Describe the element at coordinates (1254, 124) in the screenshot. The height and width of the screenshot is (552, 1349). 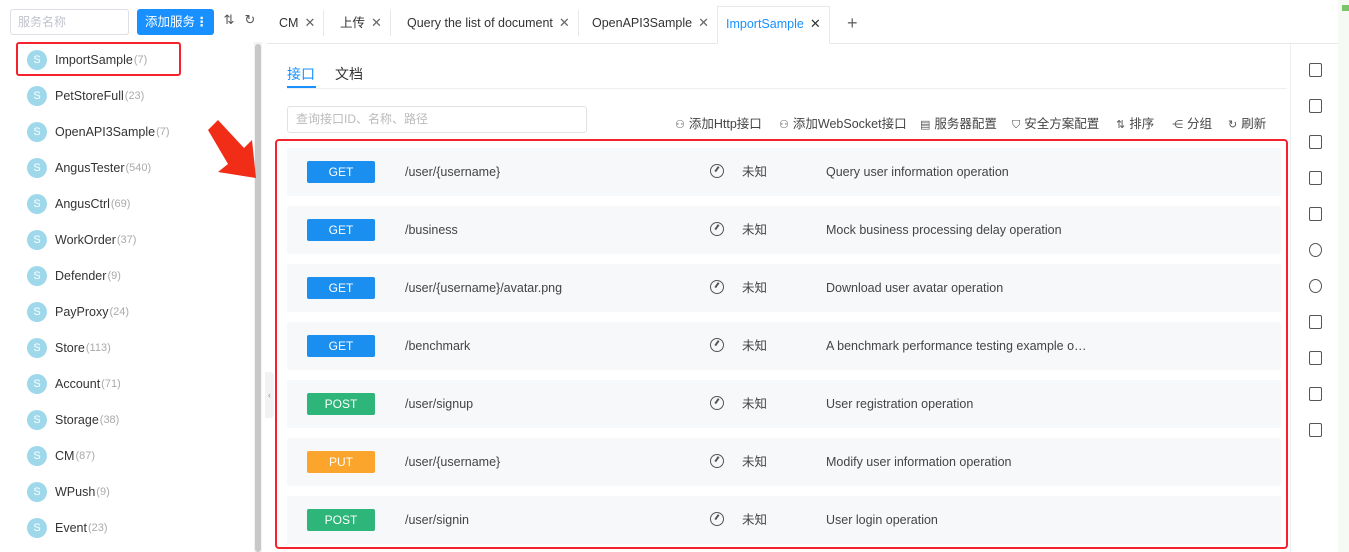
I see `action-label: 刷新` at that location.